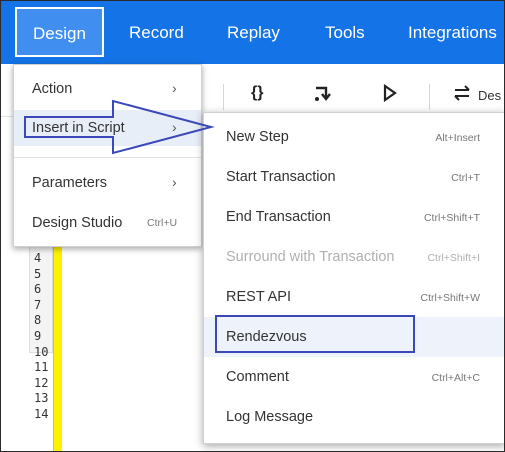  I want to click on tab-design: Design, so click(59, 32).